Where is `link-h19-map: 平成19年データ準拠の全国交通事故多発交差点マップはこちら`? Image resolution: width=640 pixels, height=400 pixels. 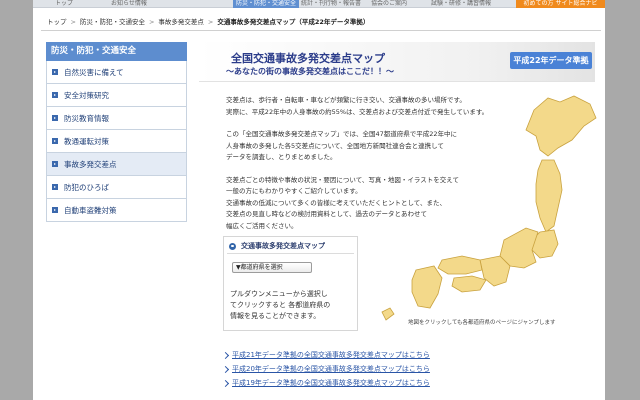 link-h19-map: 平成19年データ準拠の全国交通事故多発交差点マップはこちら is located at coordinates (387, 383).